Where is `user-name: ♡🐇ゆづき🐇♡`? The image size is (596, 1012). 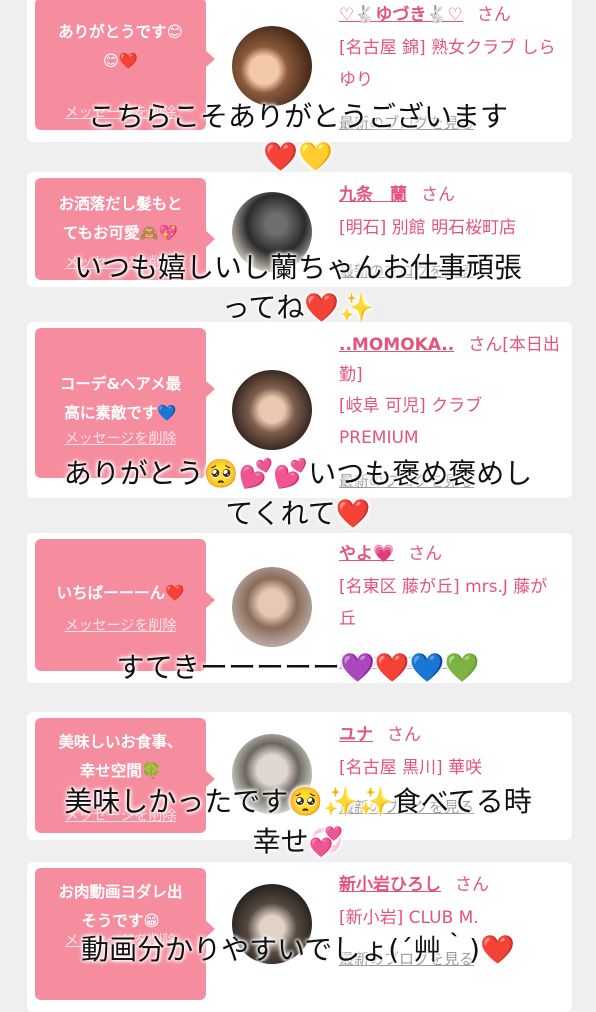
user-name: ♡🐇ゆづき🐇♡ is located at coordinates (401, 15).